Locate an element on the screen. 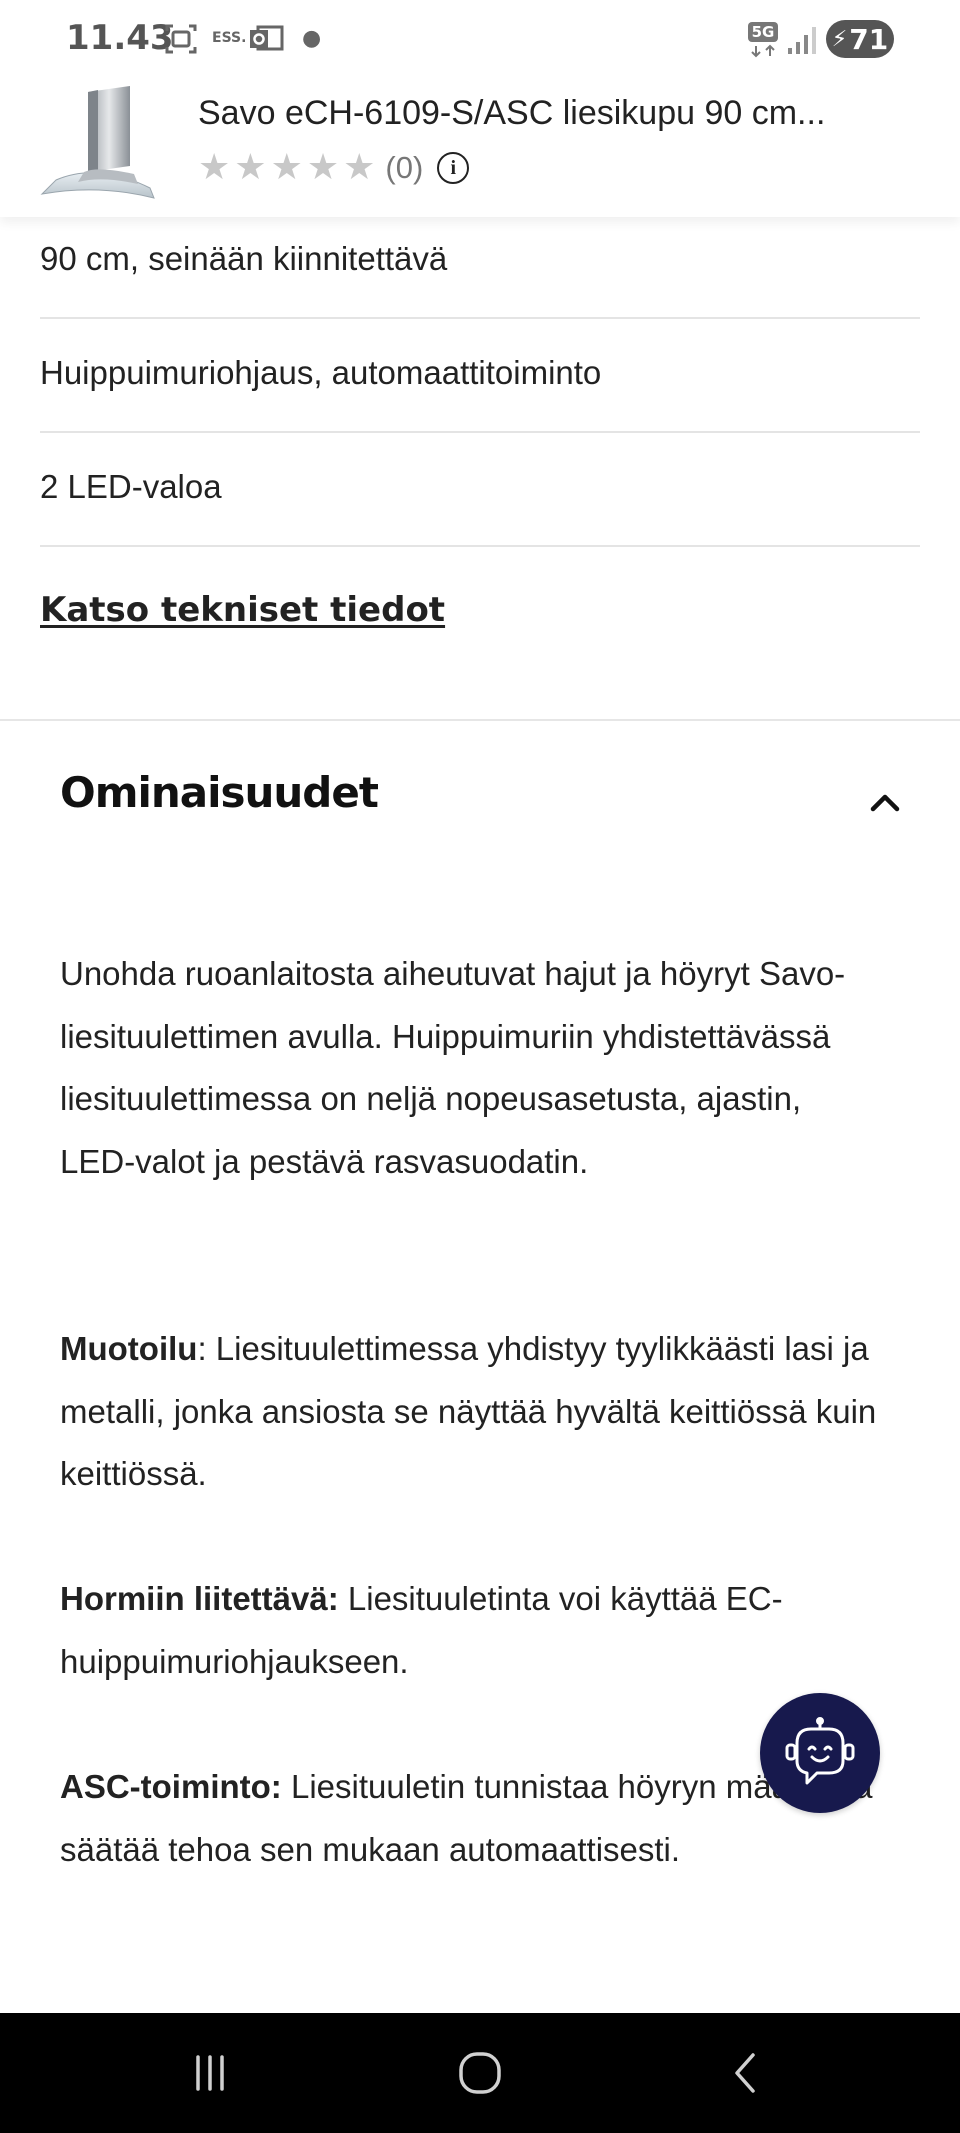  features-section-title: Ominaisuudet is located at coordinates (219, 792).